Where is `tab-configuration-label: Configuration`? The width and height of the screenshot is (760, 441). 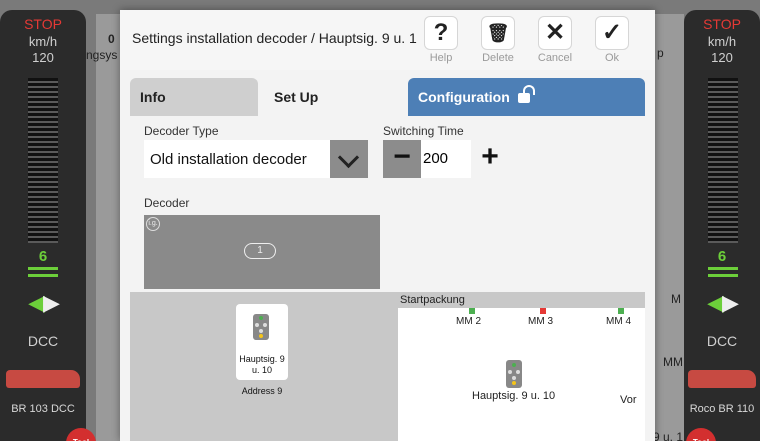 tab-configuration-label: Configuration is located at coordinates (464, 97).